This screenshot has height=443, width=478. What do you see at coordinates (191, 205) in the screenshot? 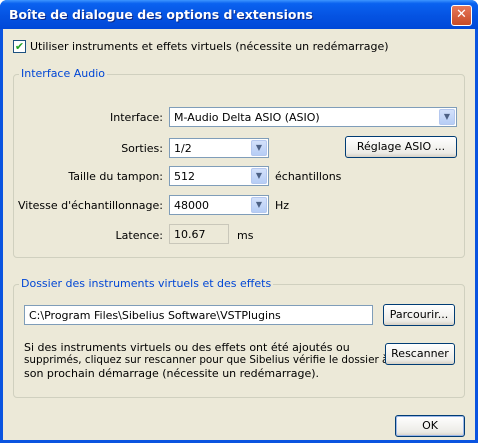
I see `sample-rate-value: 48000` at bounding box center [191, 205].